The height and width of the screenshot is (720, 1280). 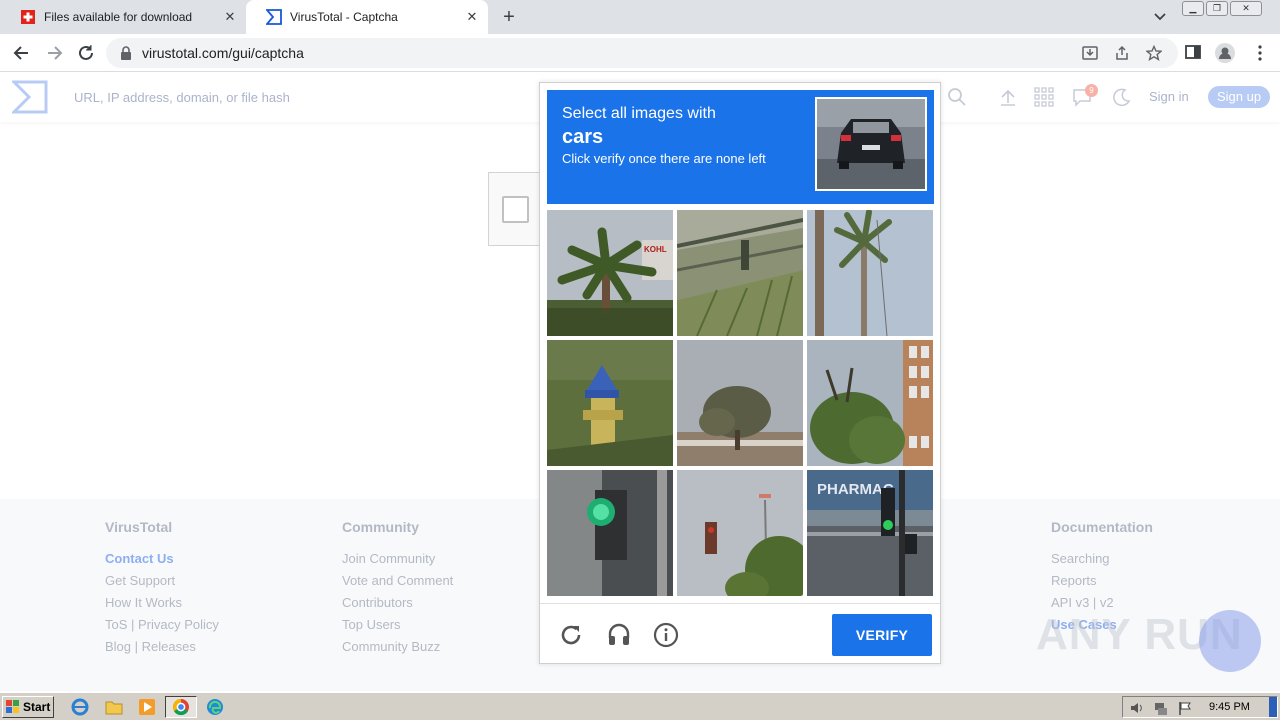 What do you see at coordinates (740, 633) in the screenshot?
I see `challenge-footer: VERIFY` at bounding box center [740, 633].